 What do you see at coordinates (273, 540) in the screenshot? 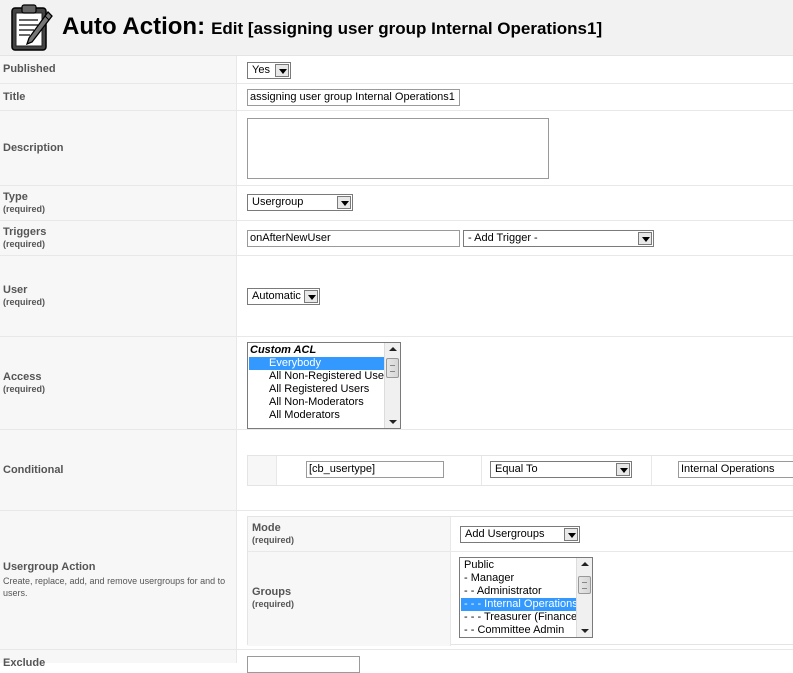
I see `mode-required: (required)` at bounding box center [273, 540].